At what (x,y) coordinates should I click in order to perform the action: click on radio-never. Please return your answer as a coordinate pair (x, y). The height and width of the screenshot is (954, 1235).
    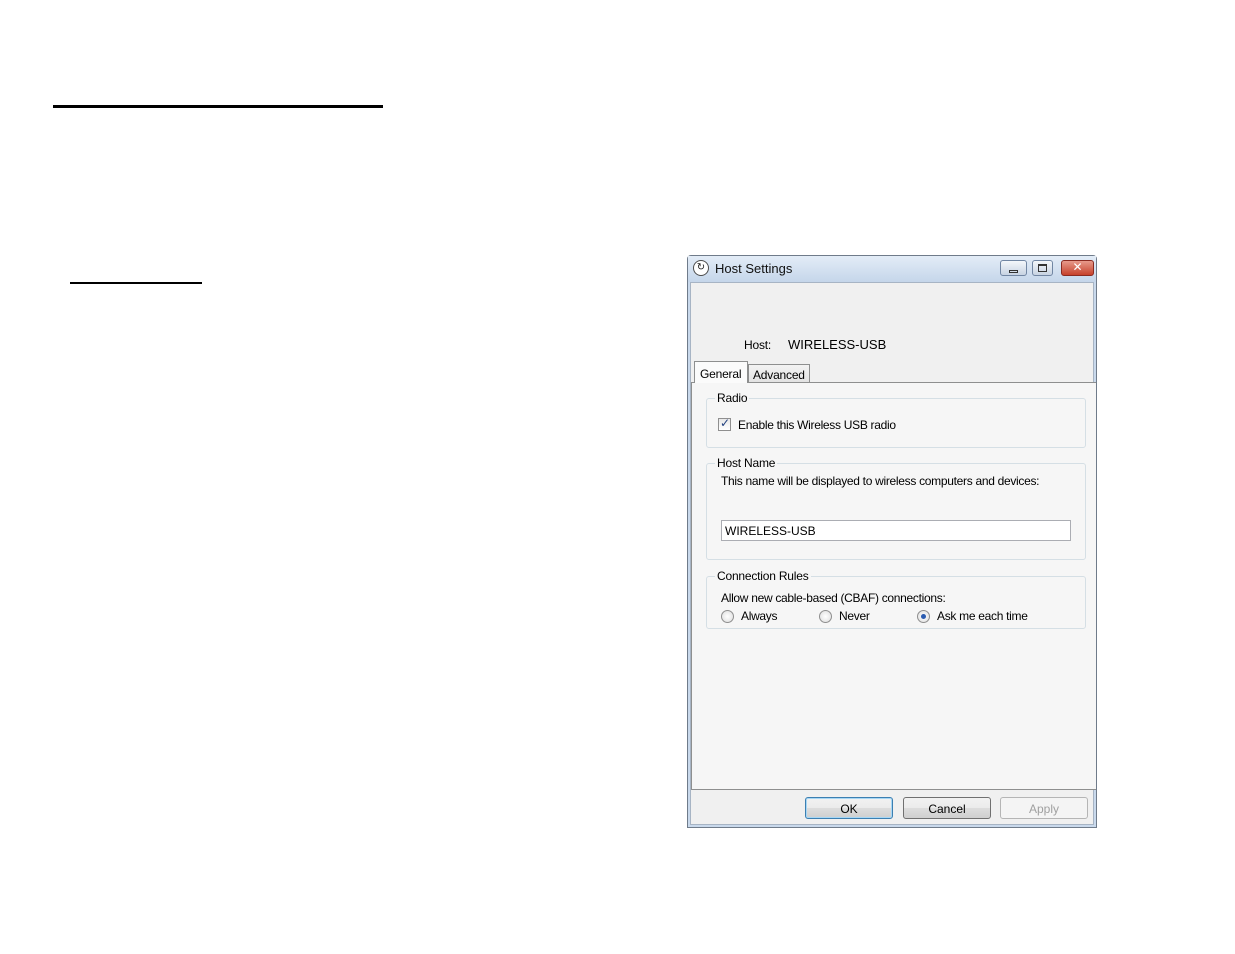
    Looking at the image, I should click on (825, 616).